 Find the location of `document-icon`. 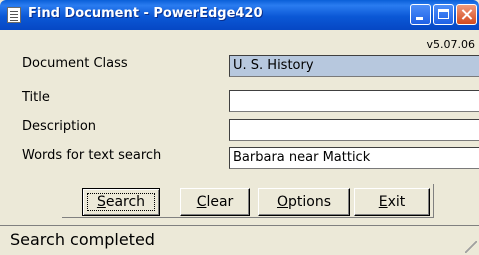

document-icon is located at coordinates (14, 15).